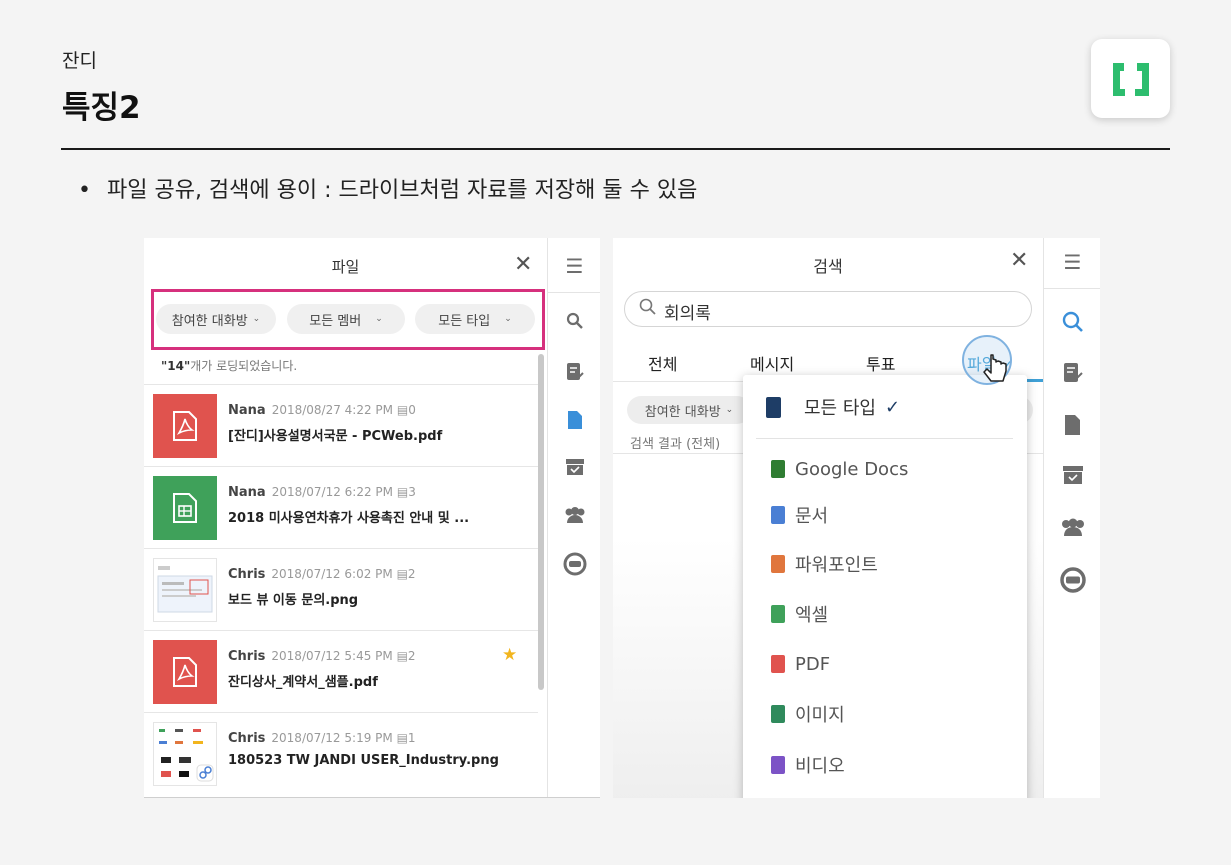 The image size is (1231, 865). What do you see at coordinates (778, 614) in the screenshot?
I see `excel-icon` at bounding box center [778, 614].